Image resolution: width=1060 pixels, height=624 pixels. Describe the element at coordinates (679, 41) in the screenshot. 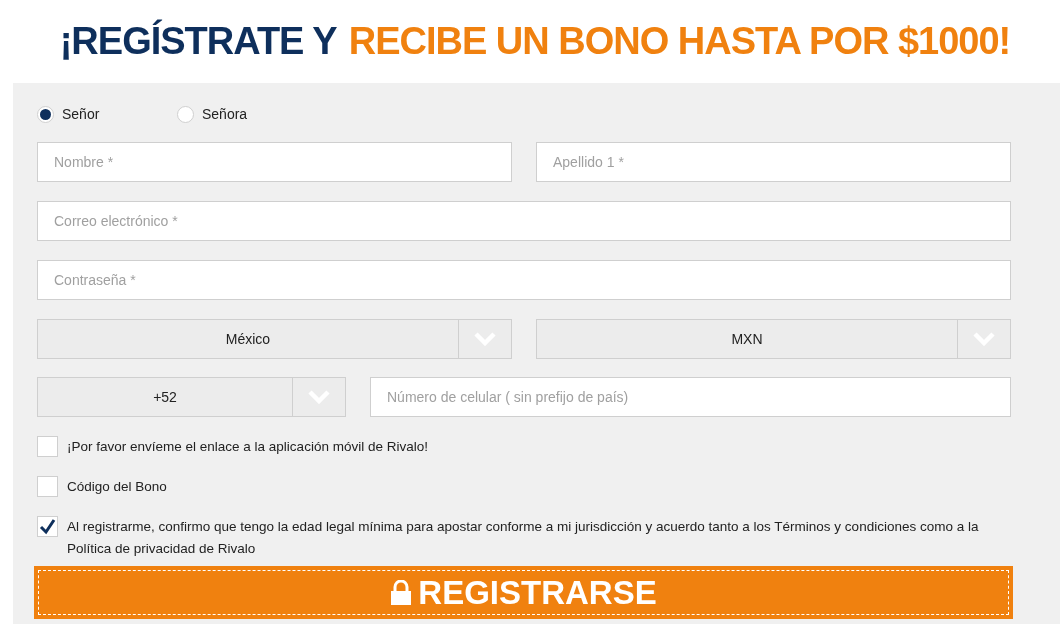

I see `headline-highlight: RECIBE UN BONO HASTA POR $1000!` at that location.